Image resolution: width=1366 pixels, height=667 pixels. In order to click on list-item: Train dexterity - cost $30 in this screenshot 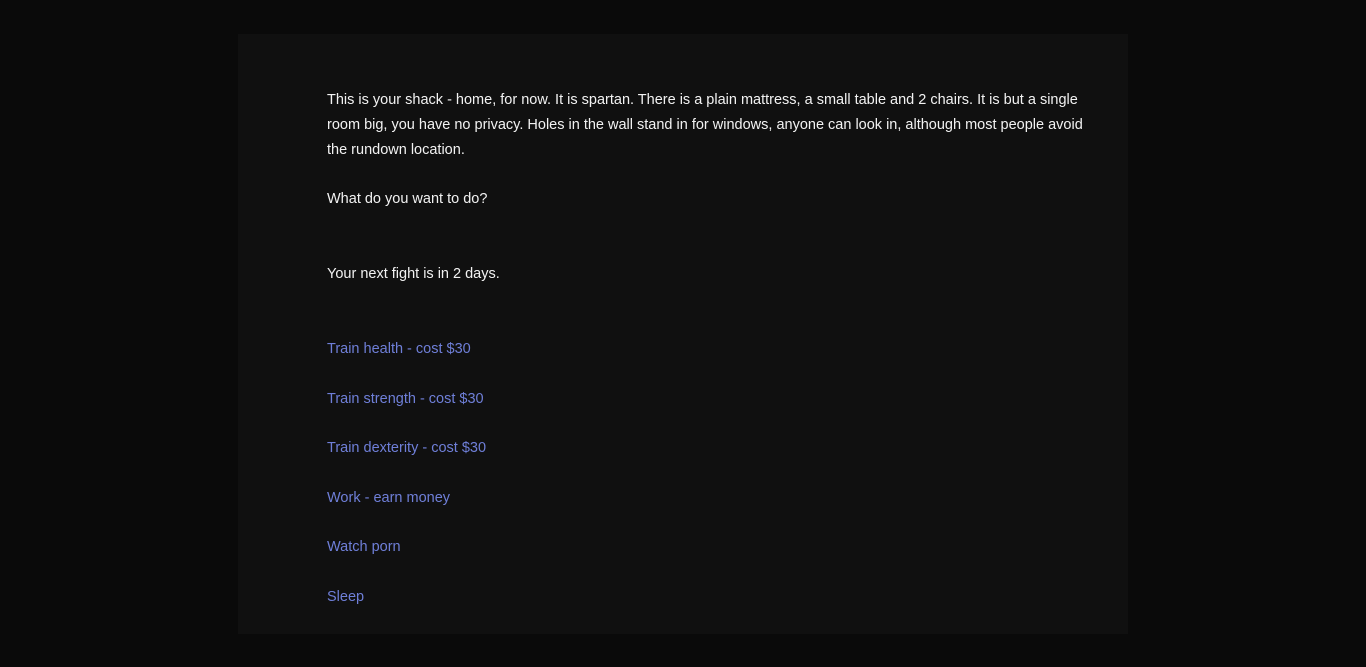, I will do `click(709, 448)`.